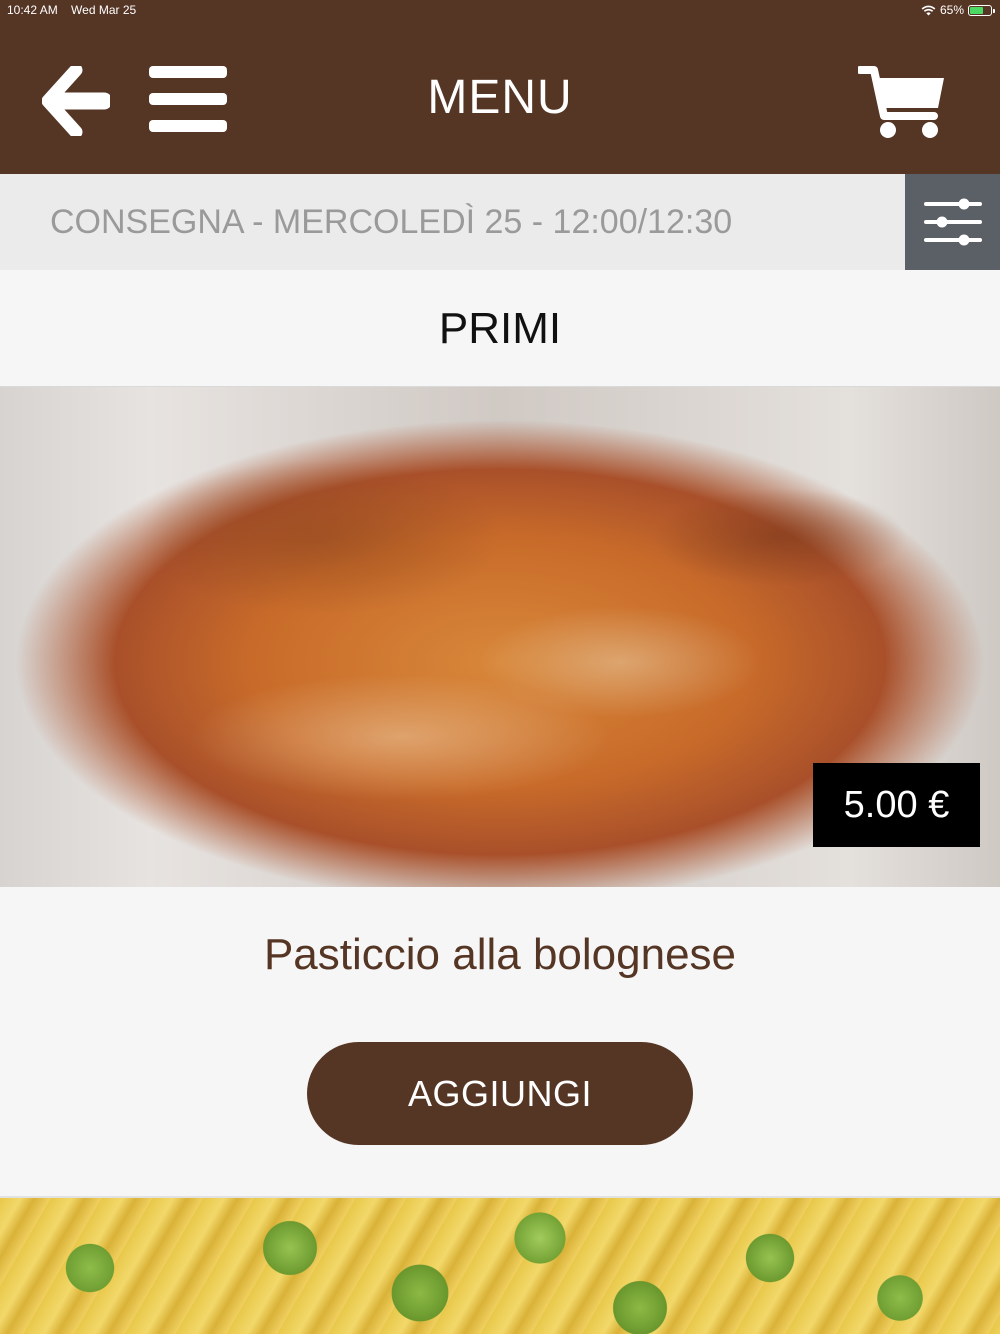 This screenshot has width=1000, height=1334. I want to click on category-title: PRIMI, so click(500, 328).